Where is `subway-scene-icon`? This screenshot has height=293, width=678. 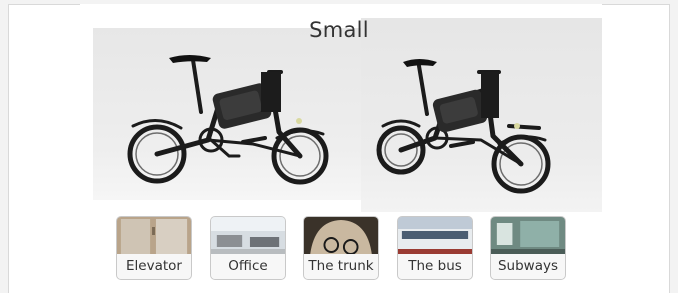 subway-scene-icon is located at coordinates (528, 237).